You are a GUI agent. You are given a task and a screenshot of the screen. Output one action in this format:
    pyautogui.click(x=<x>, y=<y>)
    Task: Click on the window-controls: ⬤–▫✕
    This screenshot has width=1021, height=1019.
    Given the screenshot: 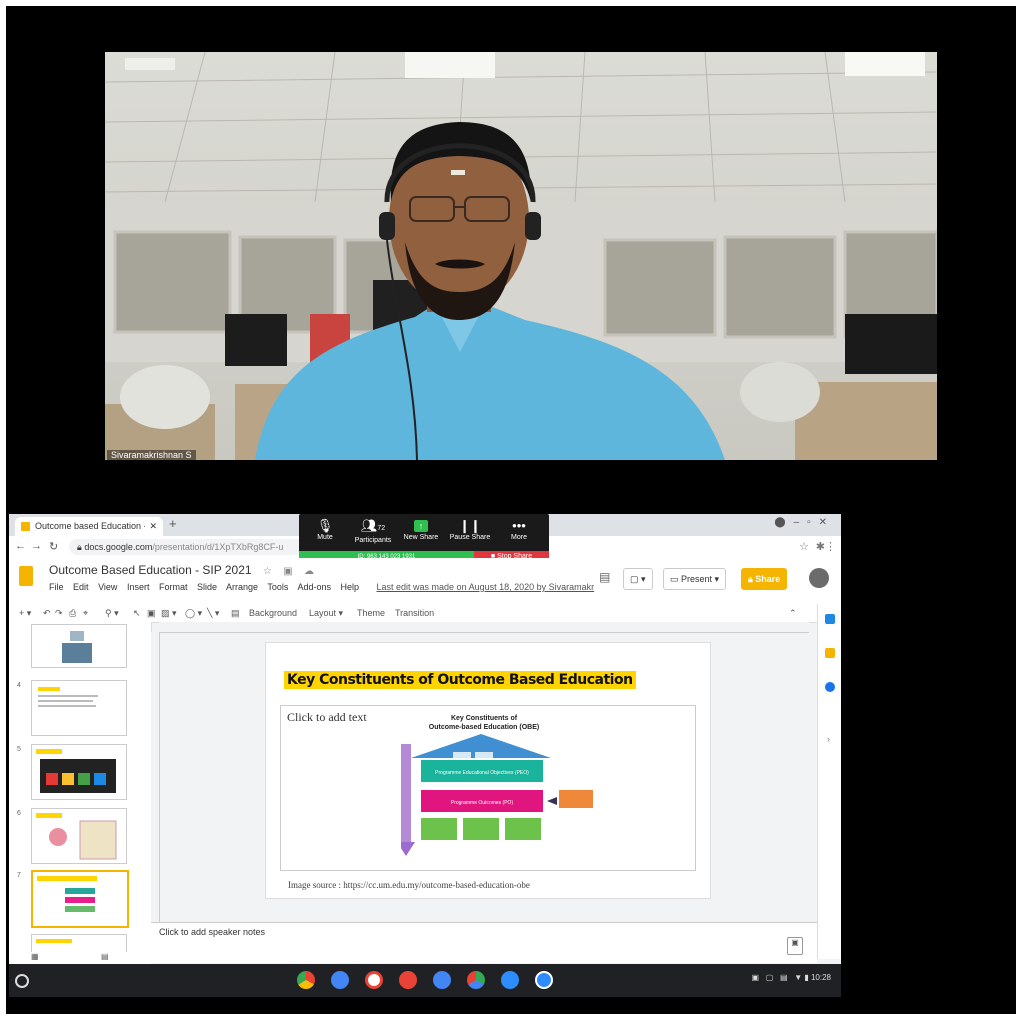 What is the action you would take?
    pyautogui.click(x=804, y=522)
    